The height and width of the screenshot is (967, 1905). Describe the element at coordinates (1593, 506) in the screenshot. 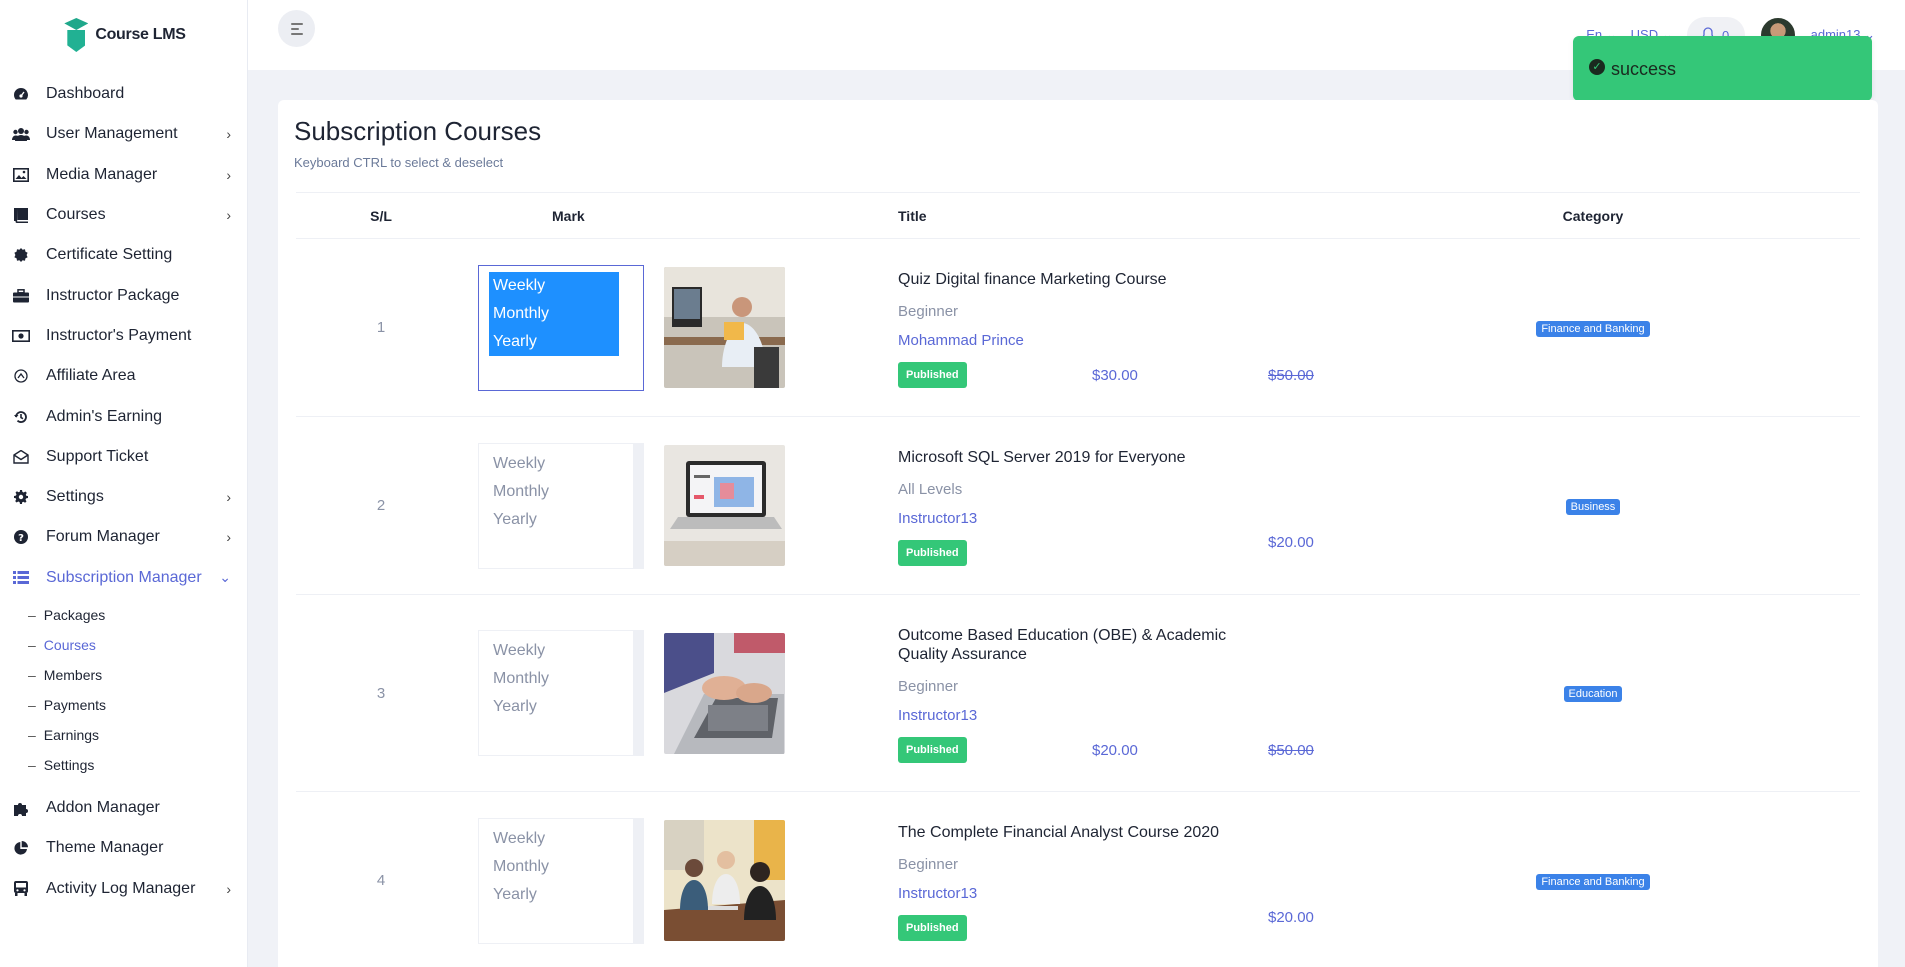

I see `category-badge: Business` at that location.